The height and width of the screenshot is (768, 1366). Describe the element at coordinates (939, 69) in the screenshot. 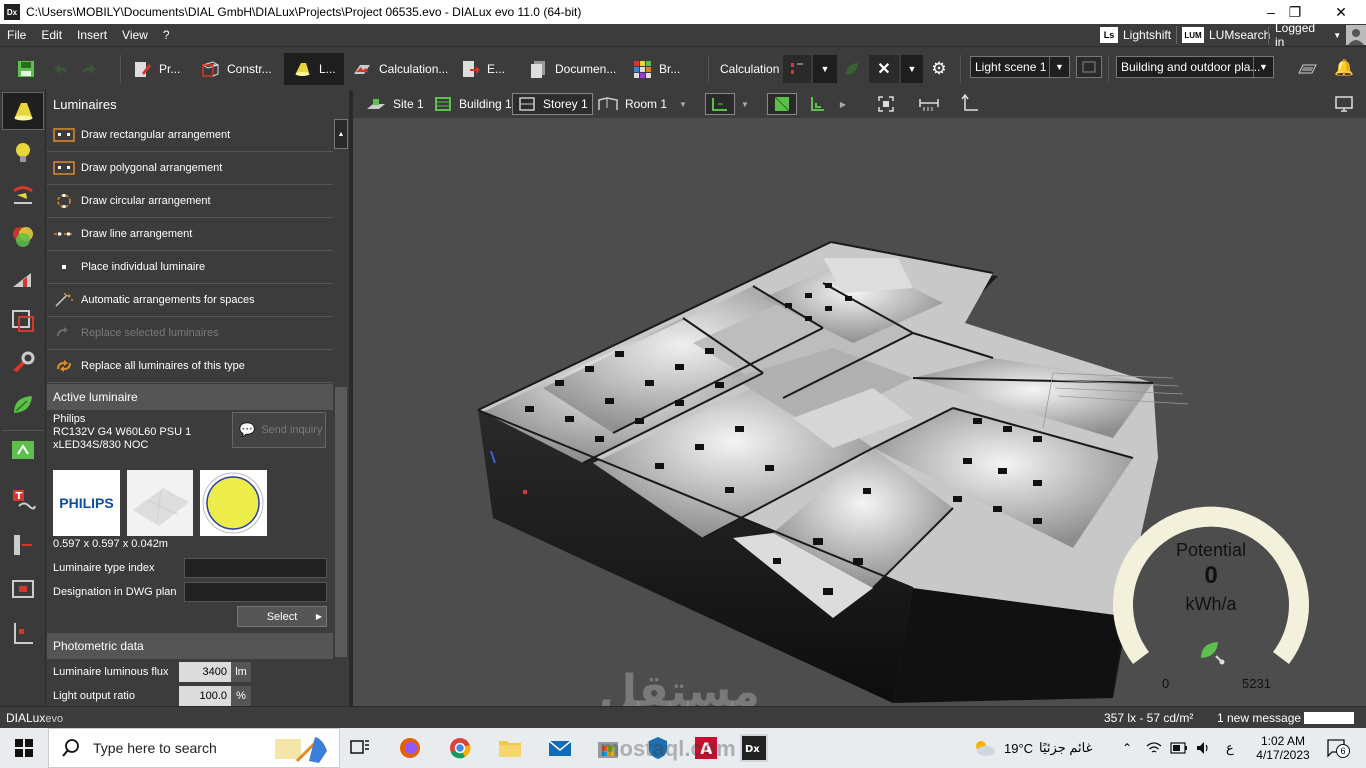

I see `calc-settings-button: ⚙` at that location.